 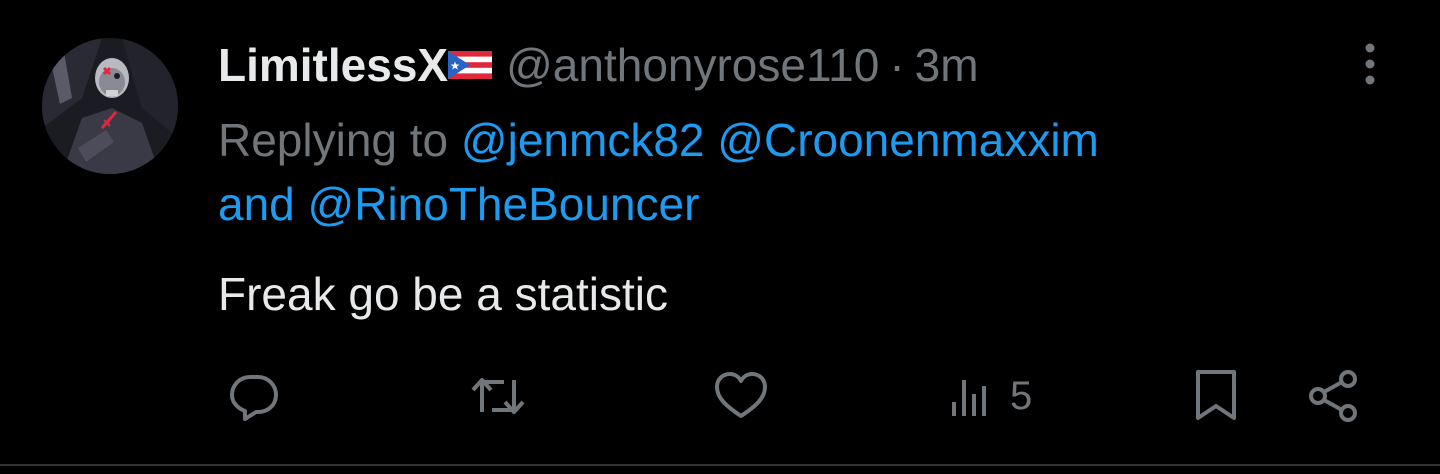 What do you see at coordinates (1370, 64) in the screenshot?
I see `more-vertical-icon` at bounding box center [1370, 64].